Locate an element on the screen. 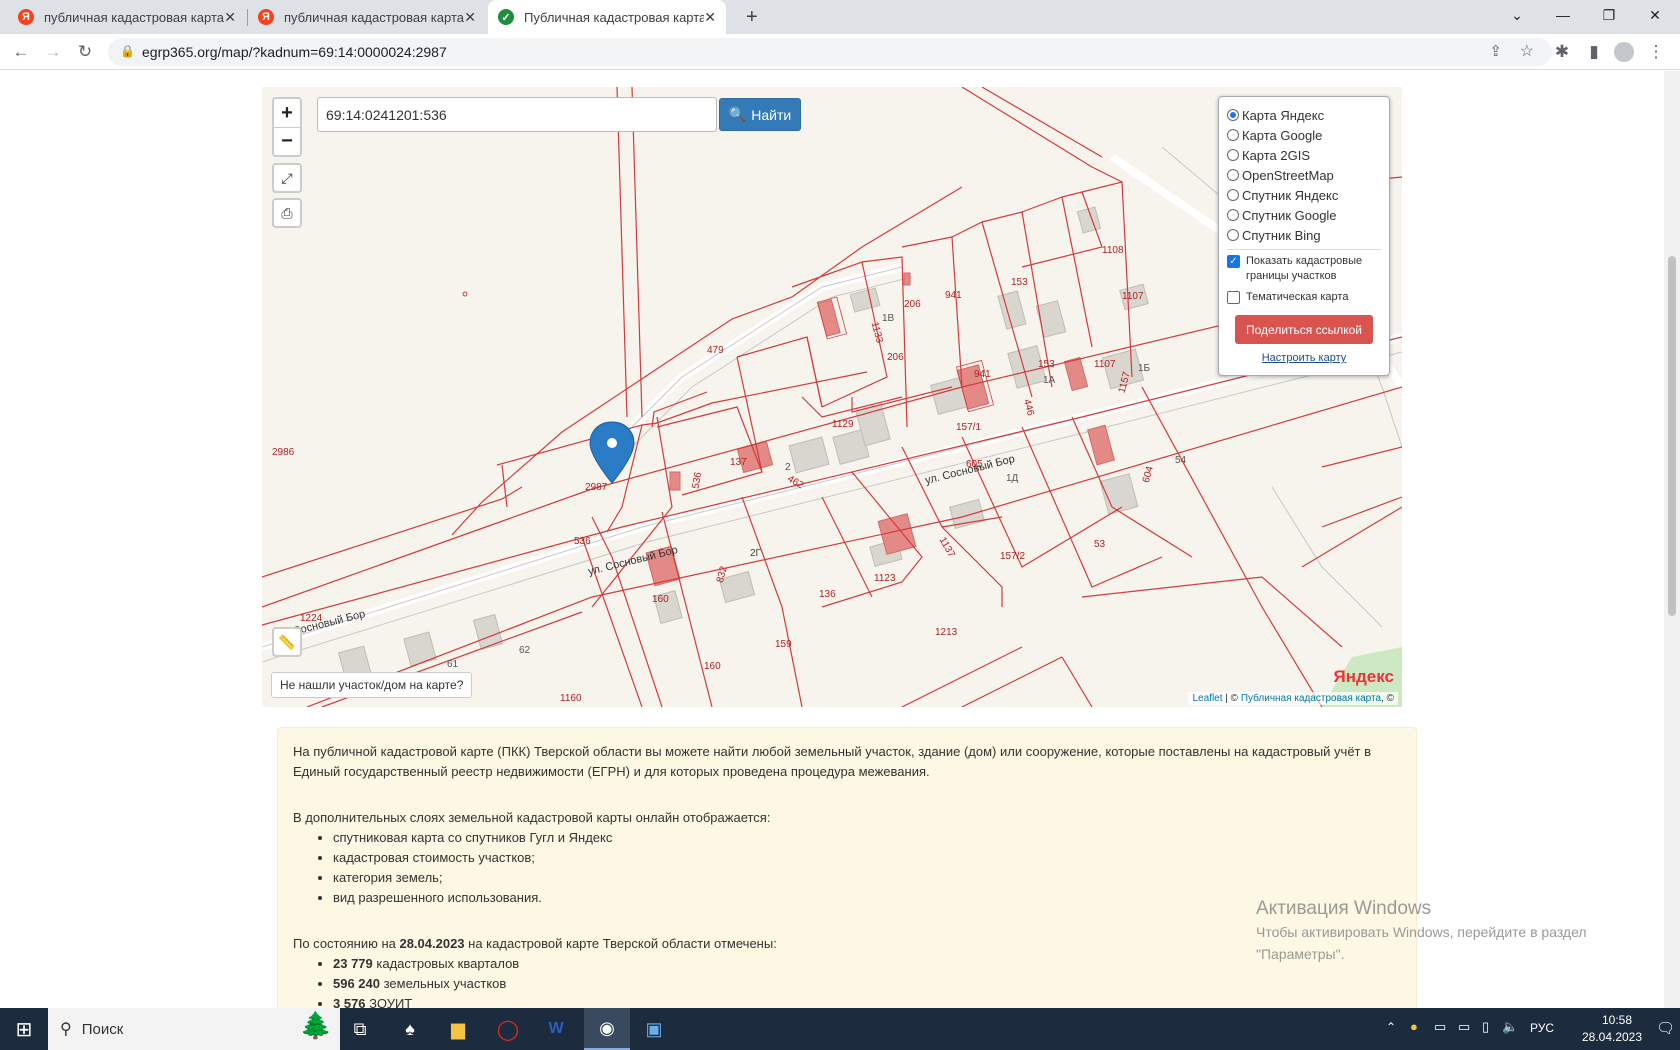 The width and height of the screenshot is (1680, 1050). language-indicator: РУС is located at coordinates (1542, 1028).